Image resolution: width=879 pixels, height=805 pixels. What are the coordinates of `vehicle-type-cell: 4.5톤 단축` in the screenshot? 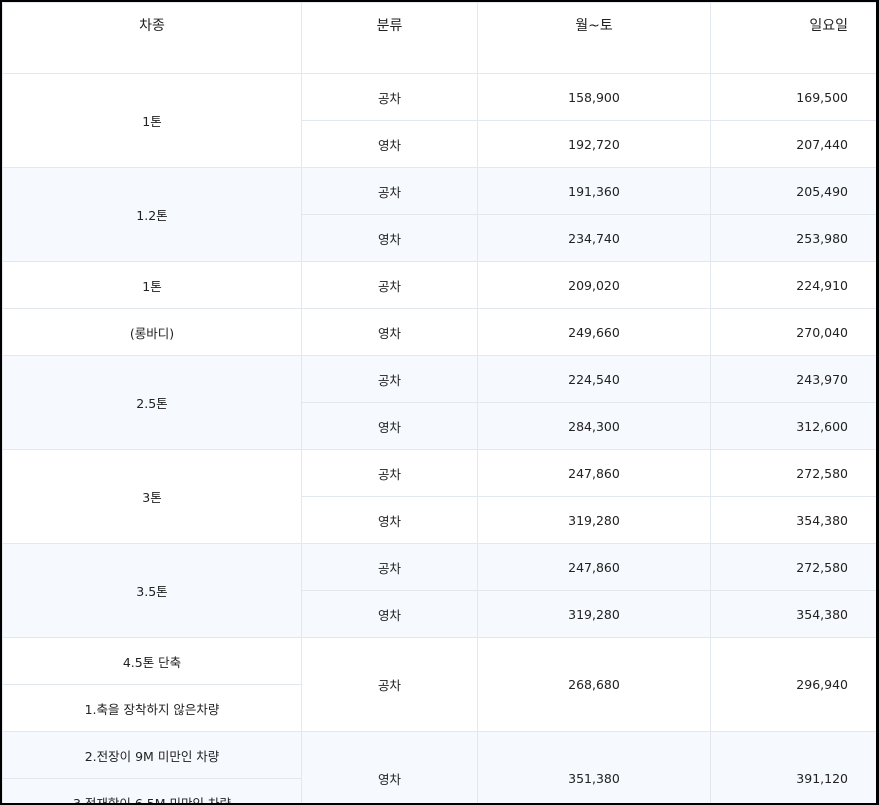 It's located at (152, 661).